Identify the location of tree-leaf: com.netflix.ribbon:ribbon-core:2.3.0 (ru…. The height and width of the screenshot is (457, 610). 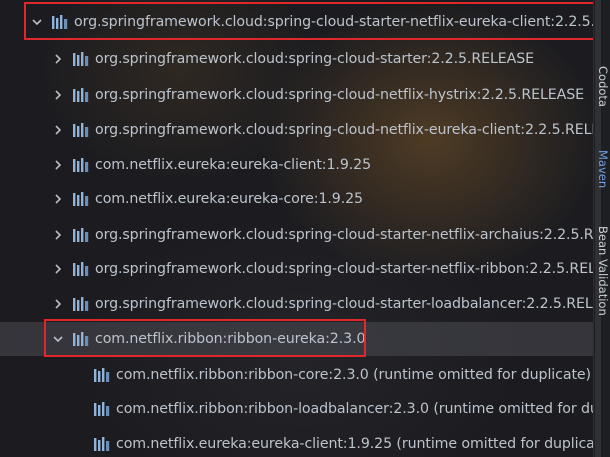
(297, 375).